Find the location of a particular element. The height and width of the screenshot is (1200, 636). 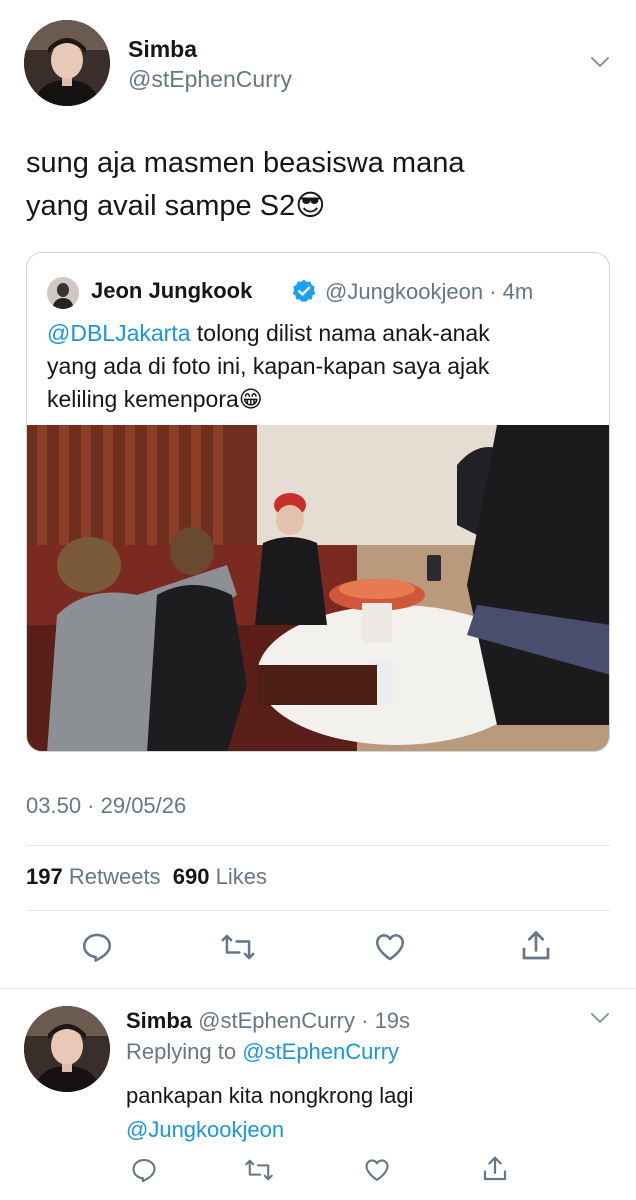

main-tweet-line-2: yang avail sampe S2😎 is located at coordinates (245, 205).